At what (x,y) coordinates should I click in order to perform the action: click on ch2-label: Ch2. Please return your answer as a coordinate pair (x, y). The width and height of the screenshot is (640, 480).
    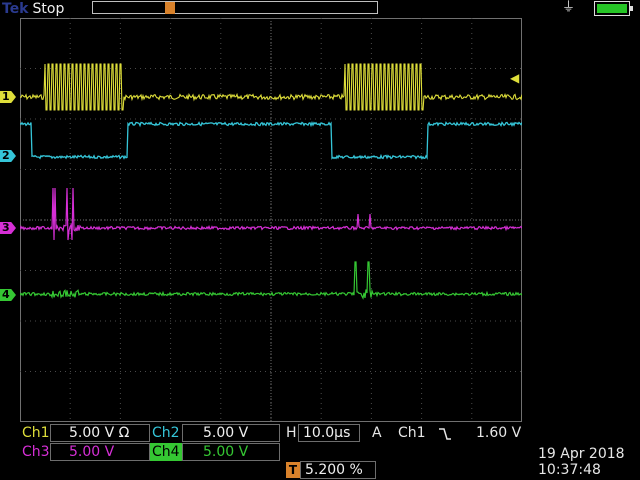
    Looking at the image, I should click on (166, 433).